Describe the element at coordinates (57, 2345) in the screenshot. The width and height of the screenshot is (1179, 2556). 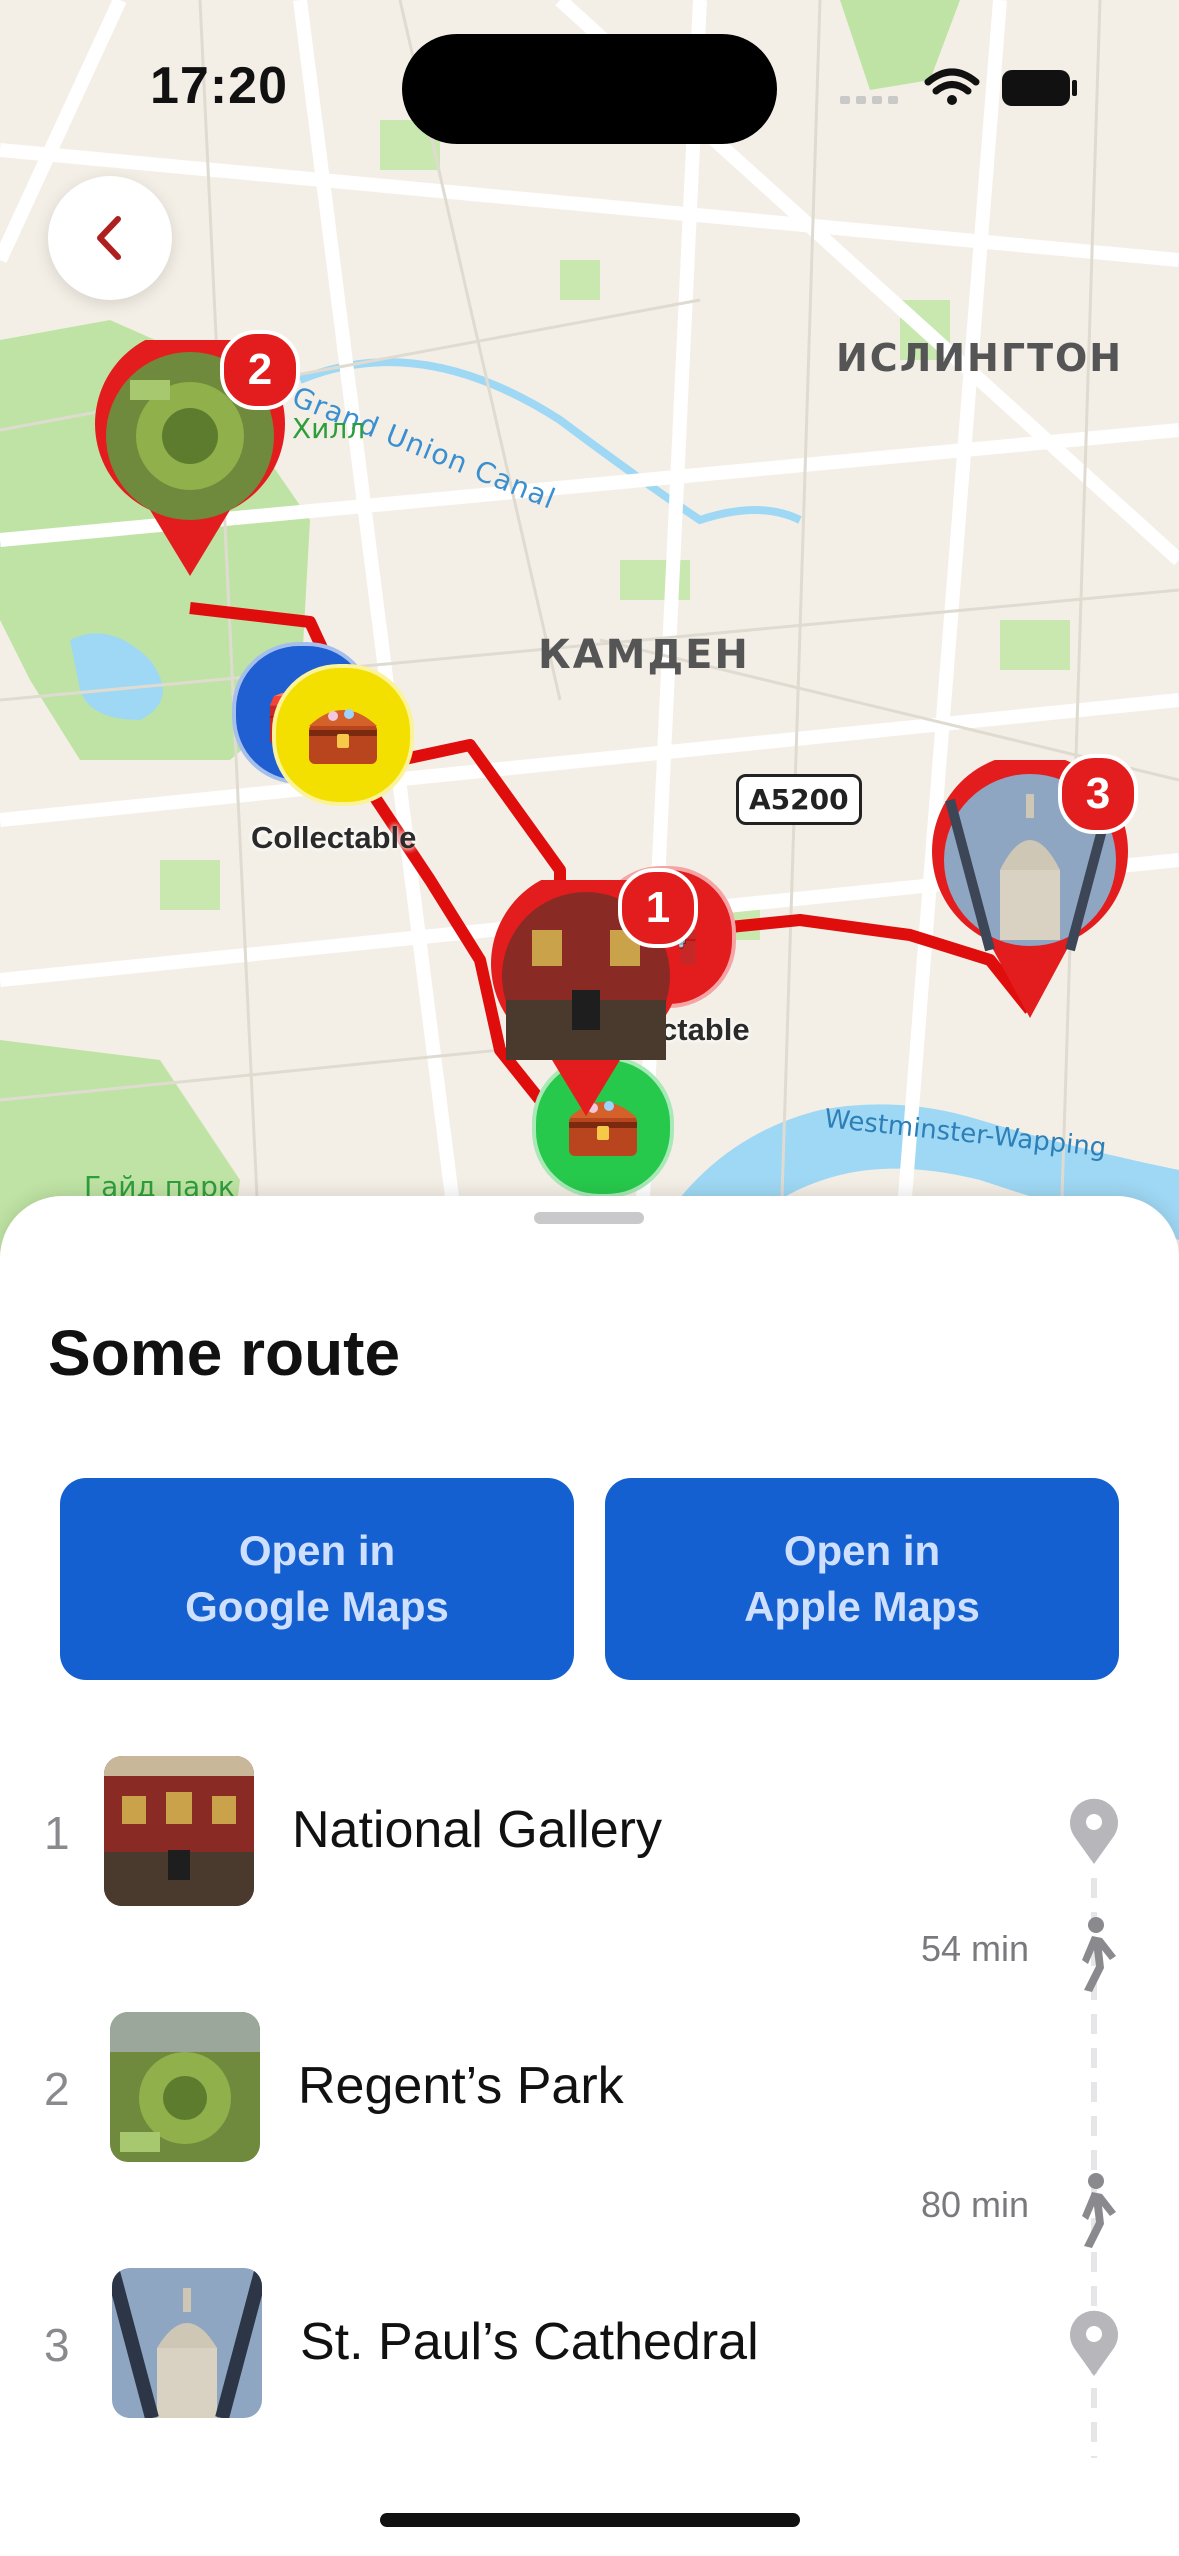
I see `place-index: 3` at that location.